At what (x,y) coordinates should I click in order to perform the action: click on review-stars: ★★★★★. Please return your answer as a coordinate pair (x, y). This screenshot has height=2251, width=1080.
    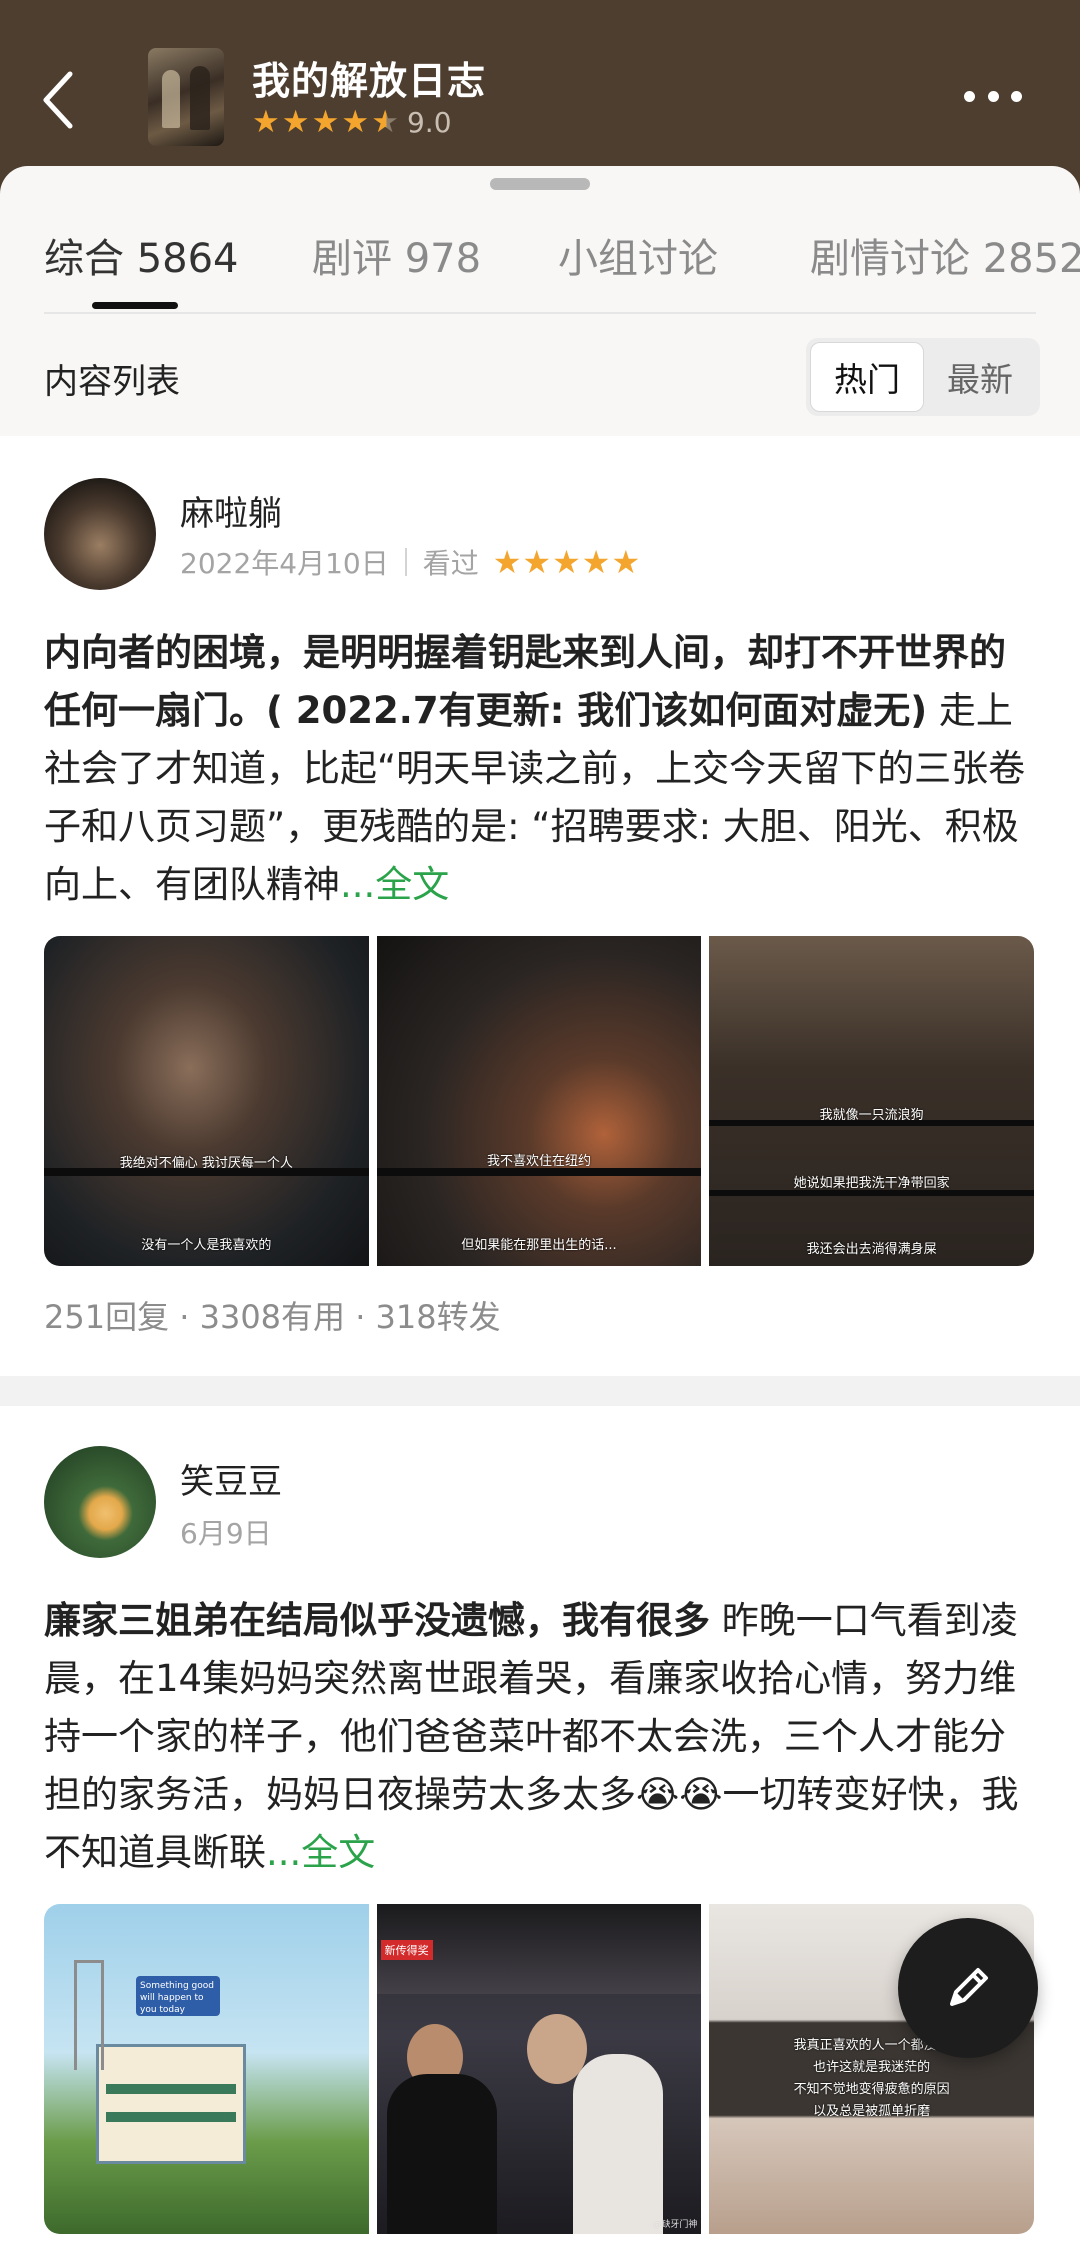
    Looking at the image, I should click on (567, 562).